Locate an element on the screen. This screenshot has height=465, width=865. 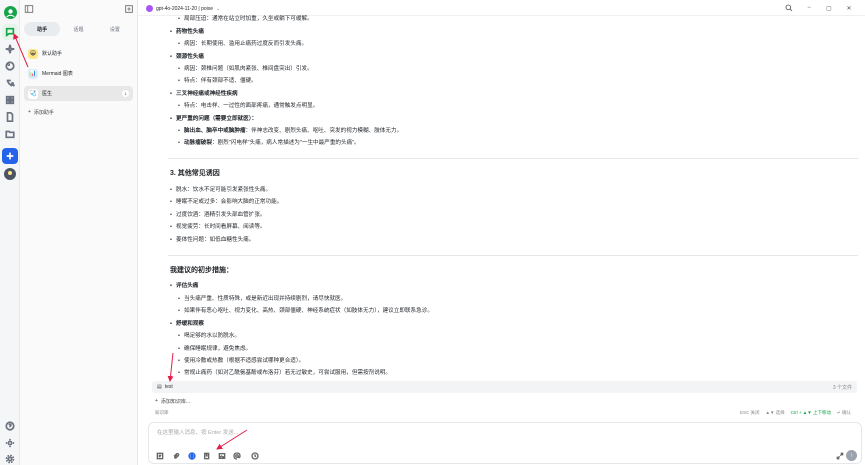
message-input is located at coordinates (457, 433).